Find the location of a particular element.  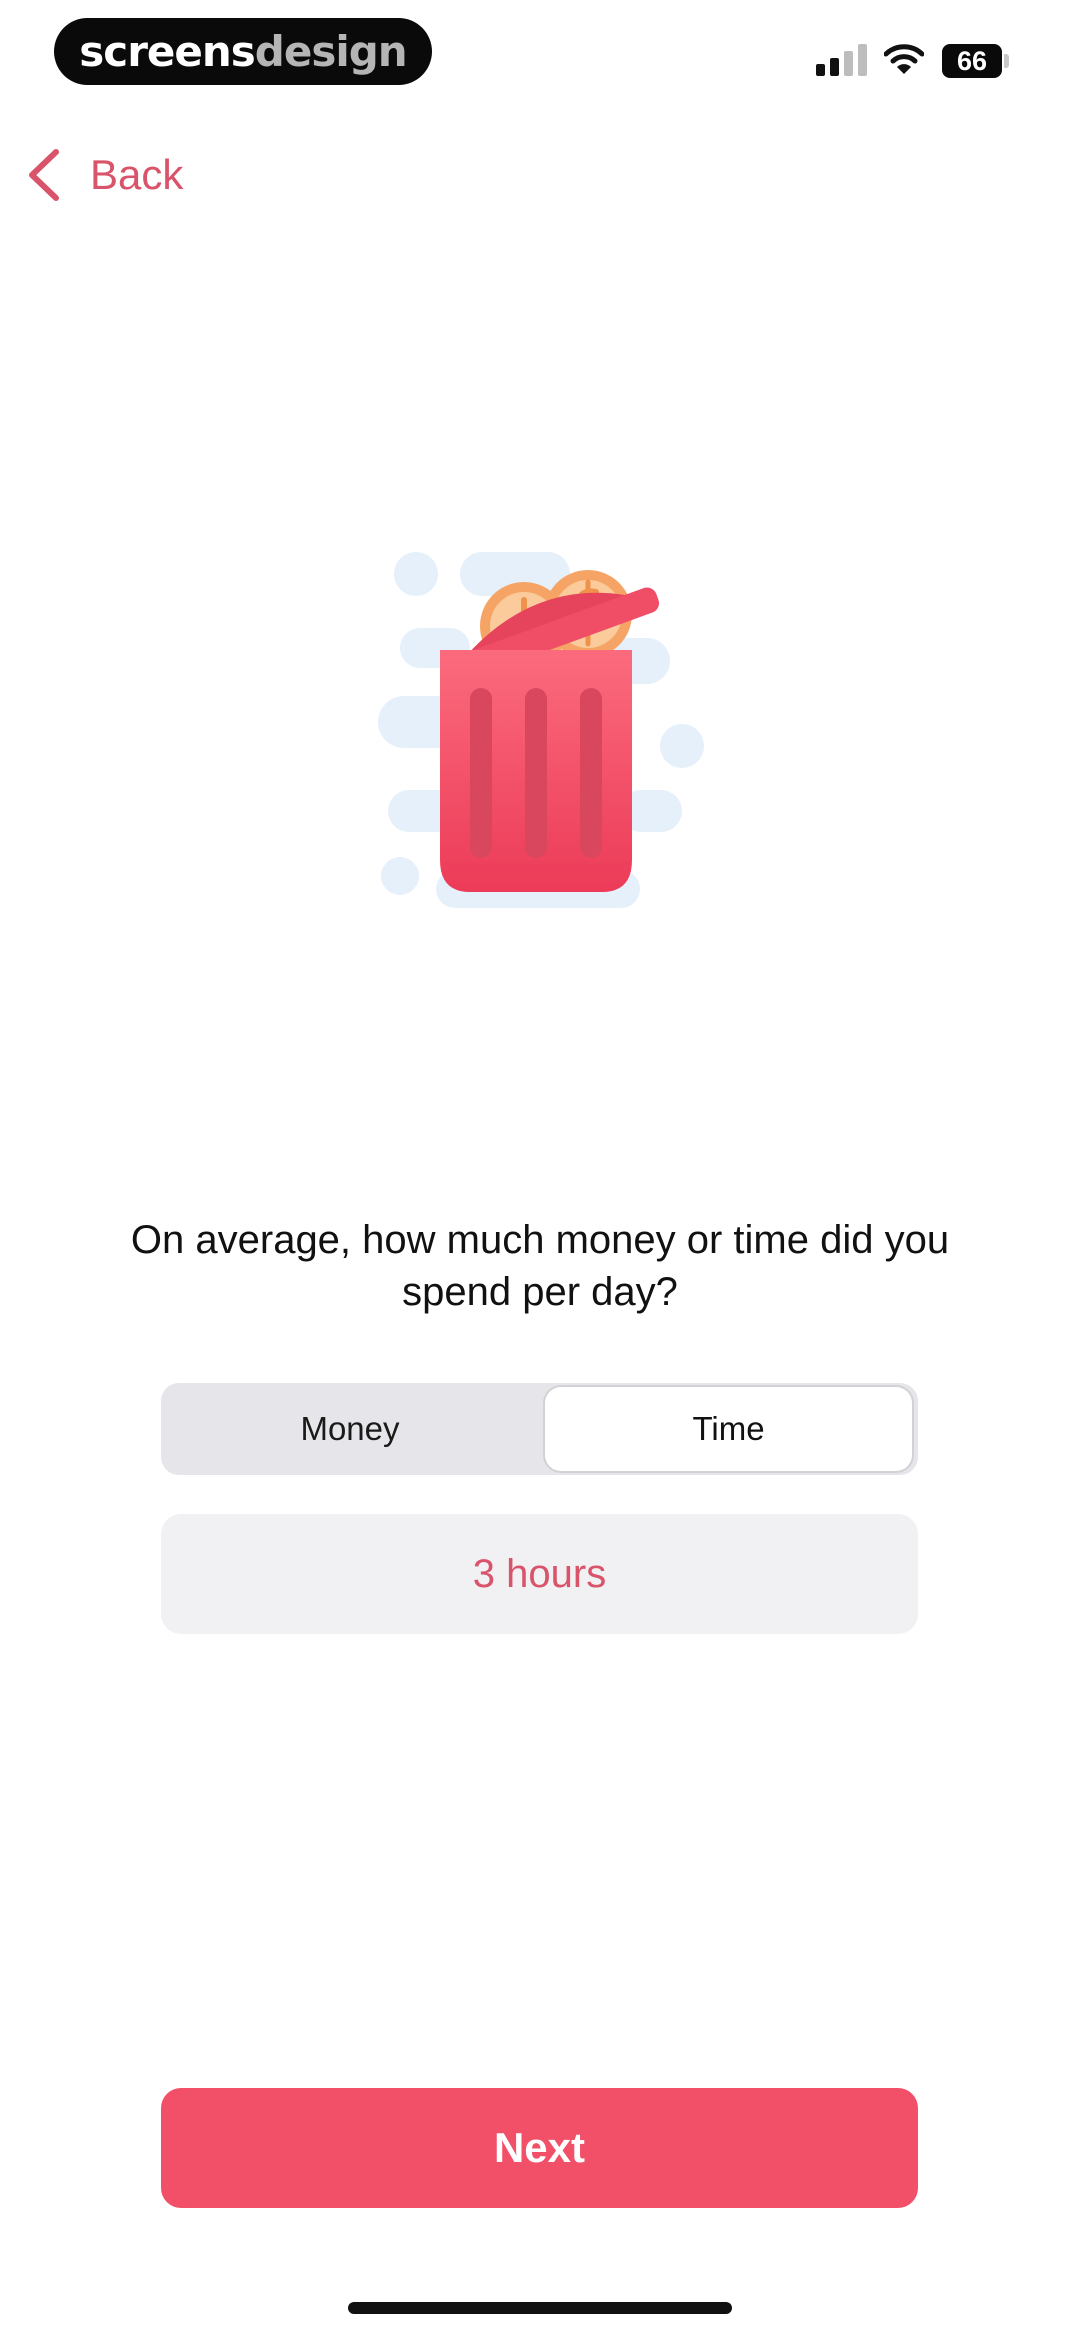

home-indicator is located at coordinates (540, 2308).